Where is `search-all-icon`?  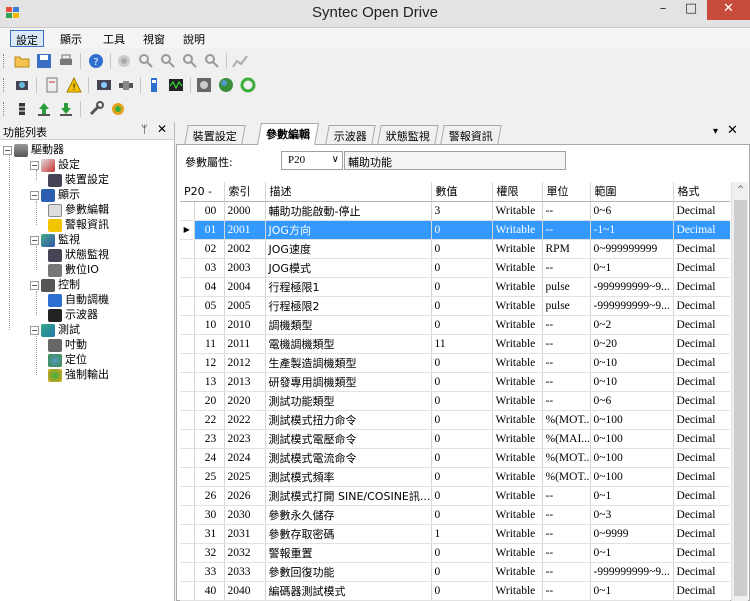 search-all-icon is located at coordinates (190, 61).